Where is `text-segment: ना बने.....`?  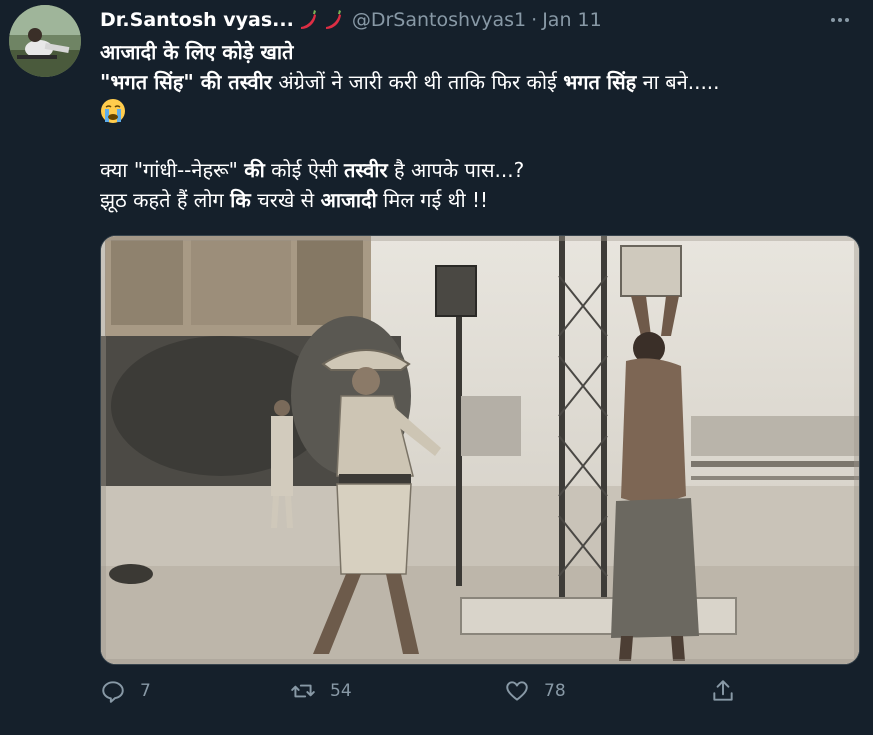 text-segment: ना बने..... is located at coordinates (678, 82).